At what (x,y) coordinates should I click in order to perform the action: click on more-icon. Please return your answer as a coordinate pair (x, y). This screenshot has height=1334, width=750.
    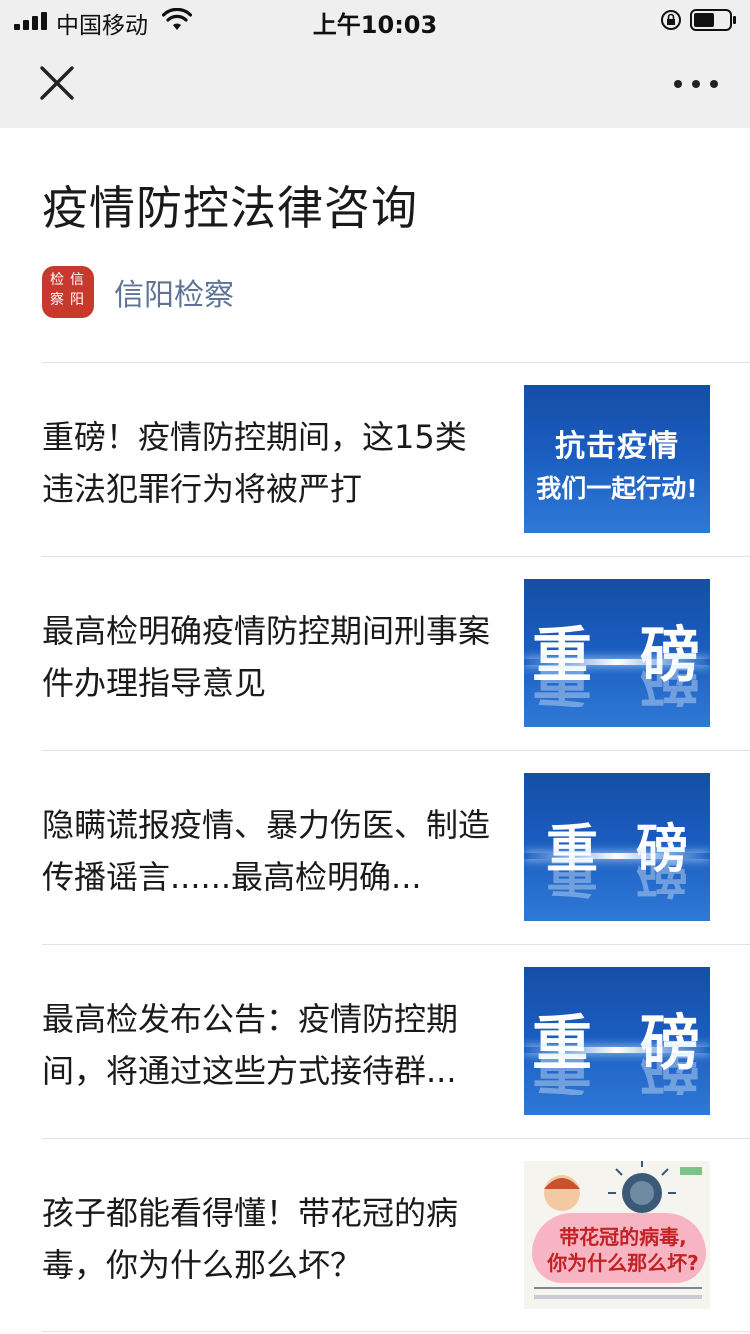
    Looking at the image, I should click on (696, 84).